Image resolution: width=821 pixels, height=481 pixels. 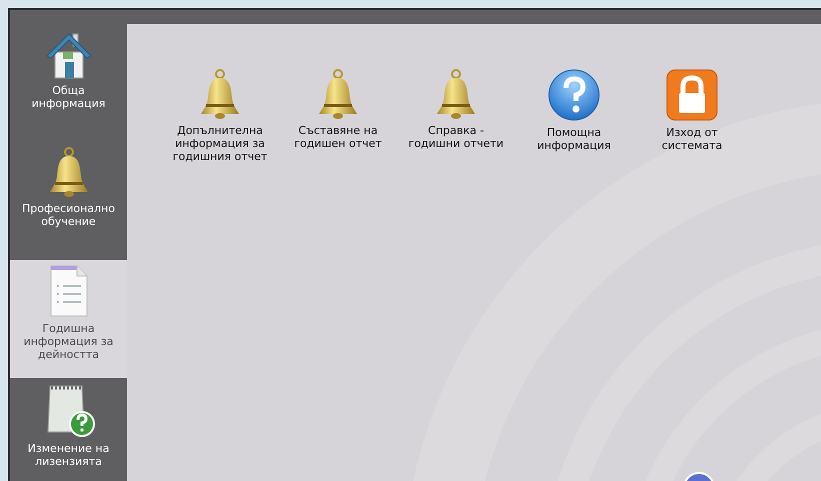 I want to click on sidebar-item: Годишна информация за дейността, so click(x=68, y=319).